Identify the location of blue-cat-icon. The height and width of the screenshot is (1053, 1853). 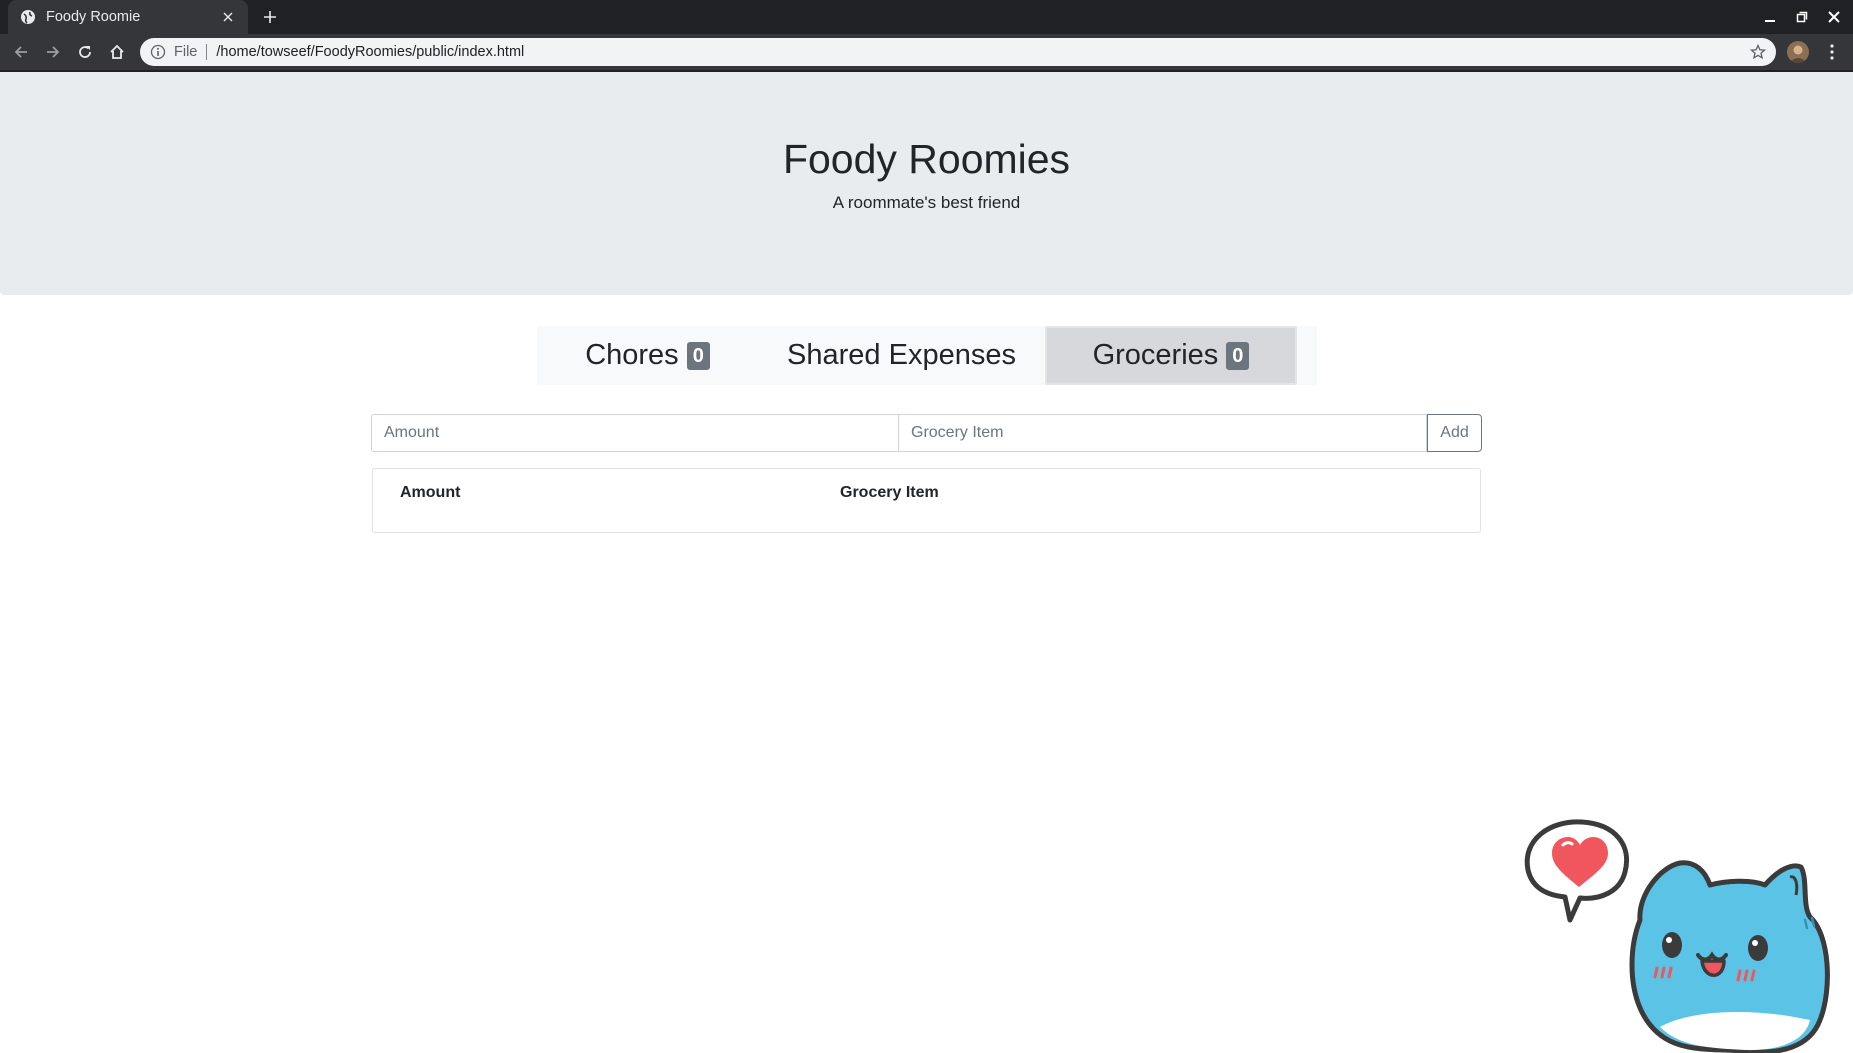
(1729, 956).